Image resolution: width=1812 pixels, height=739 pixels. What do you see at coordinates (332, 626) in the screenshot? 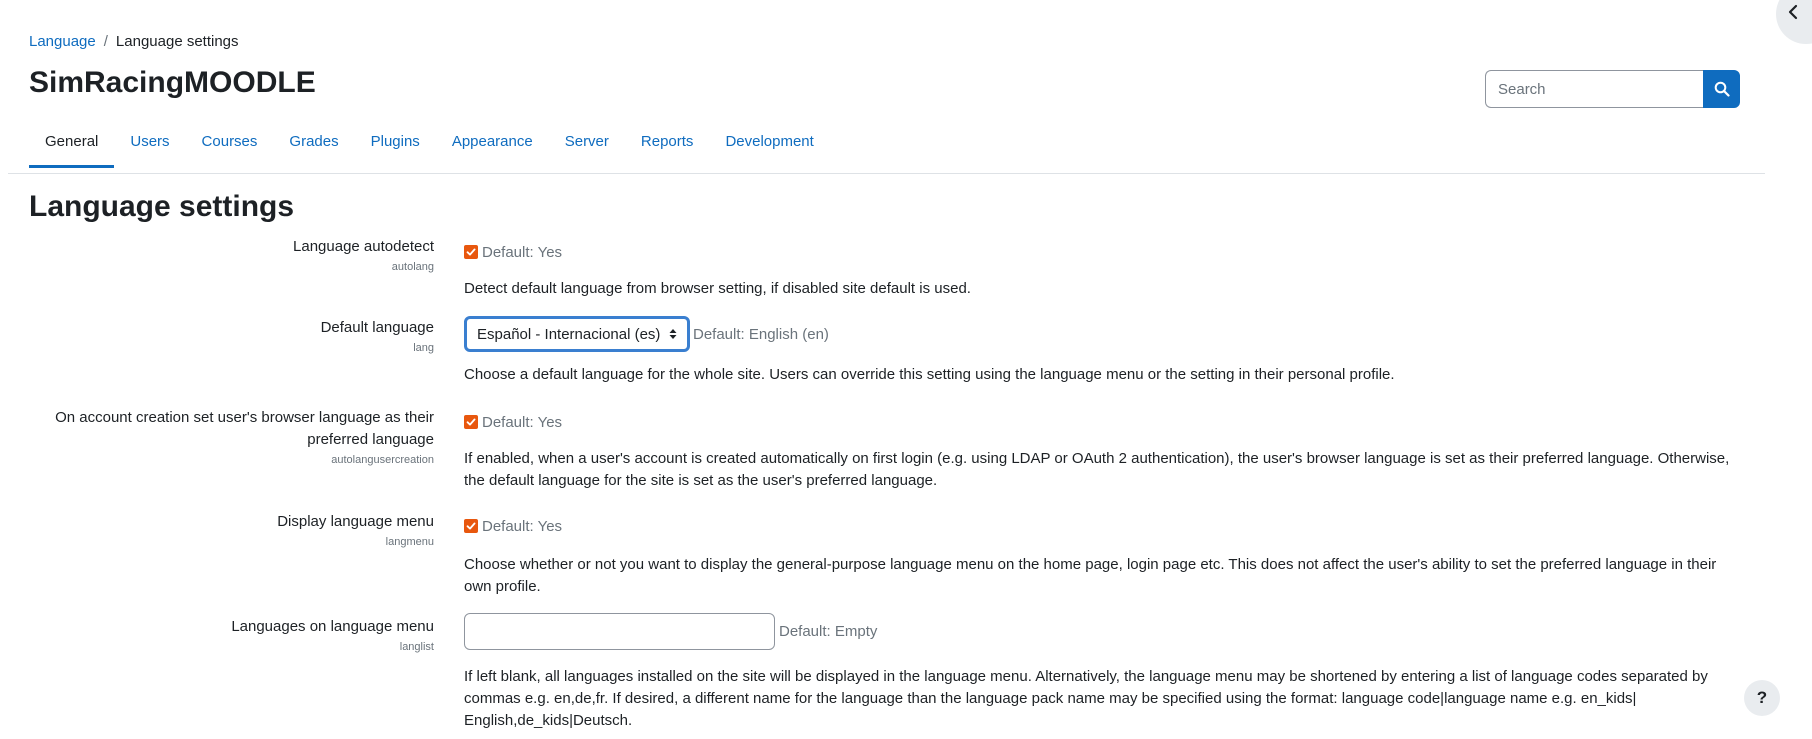
I see `setting-label: Languages on language menu` at bounding box center [332, 626].